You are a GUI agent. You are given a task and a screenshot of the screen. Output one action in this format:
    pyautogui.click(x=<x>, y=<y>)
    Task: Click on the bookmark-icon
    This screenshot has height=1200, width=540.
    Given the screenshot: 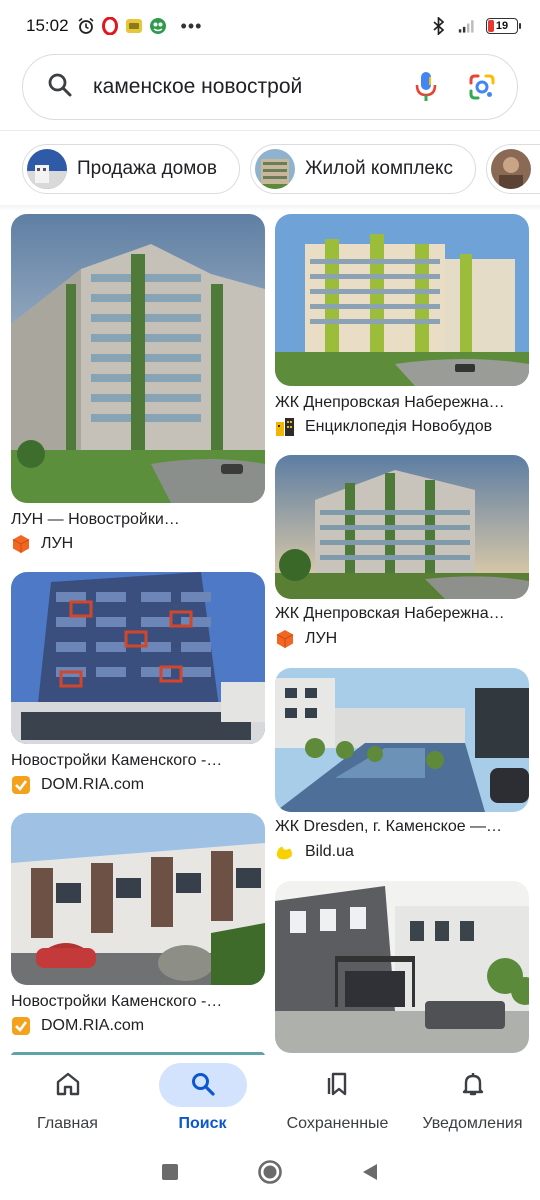 What is the action you would take?
    pyautogui.click(x=338, y=1084)
    